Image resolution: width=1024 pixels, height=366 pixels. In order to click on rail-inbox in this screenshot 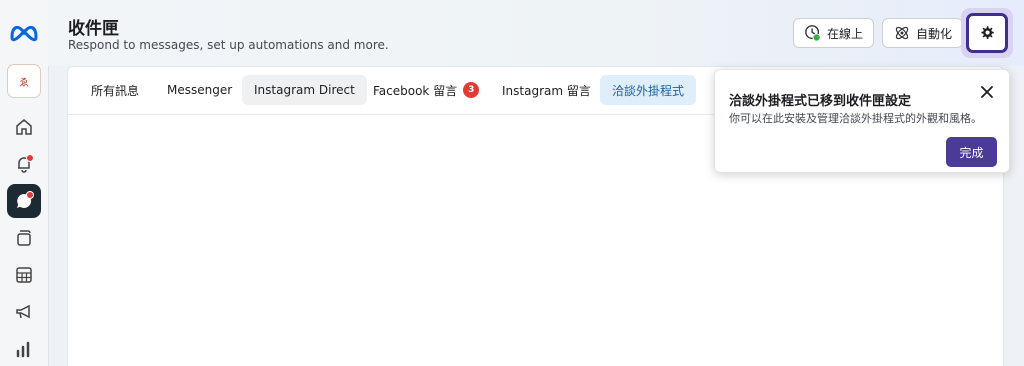, I will do `click(24, 201)`.